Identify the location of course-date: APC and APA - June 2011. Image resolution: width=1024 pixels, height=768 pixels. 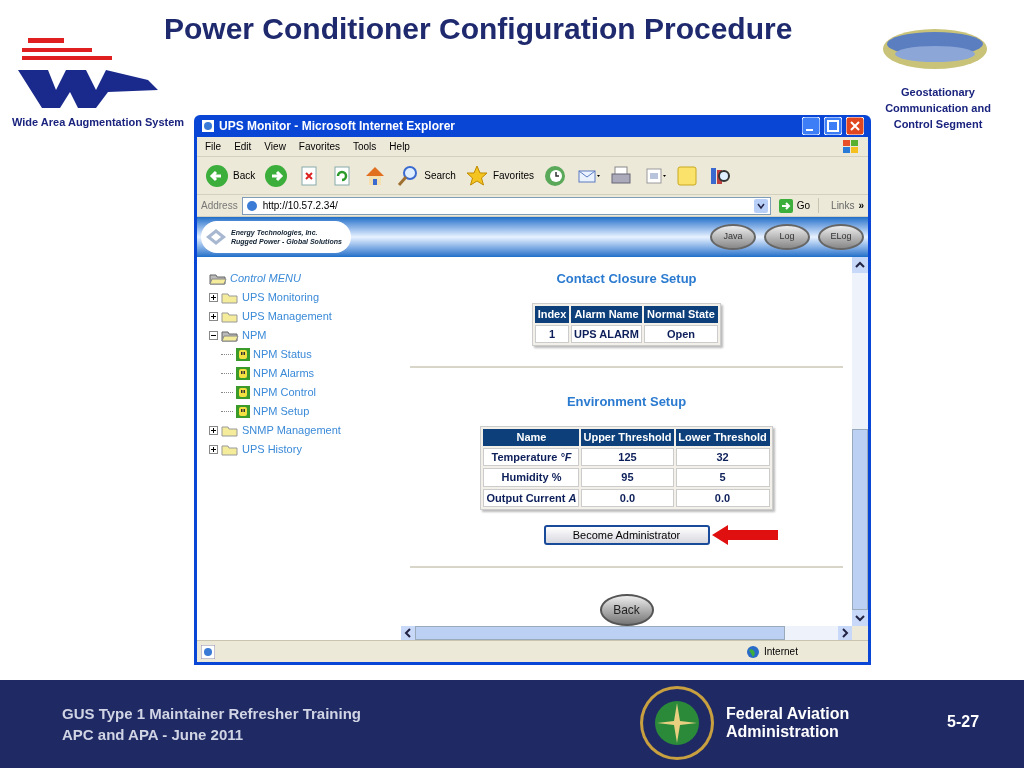
(153, 735).